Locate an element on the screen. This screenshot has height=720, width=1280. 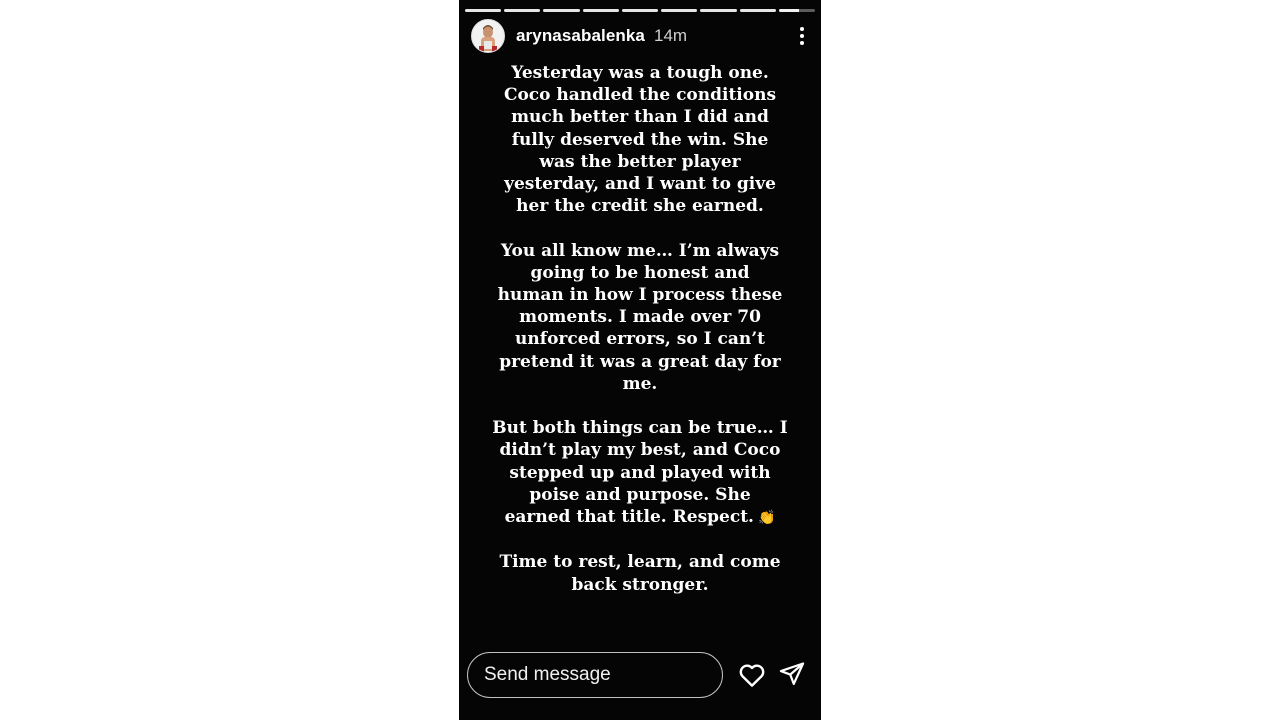
timestamp: 14m is located at coordinates (670, 35).